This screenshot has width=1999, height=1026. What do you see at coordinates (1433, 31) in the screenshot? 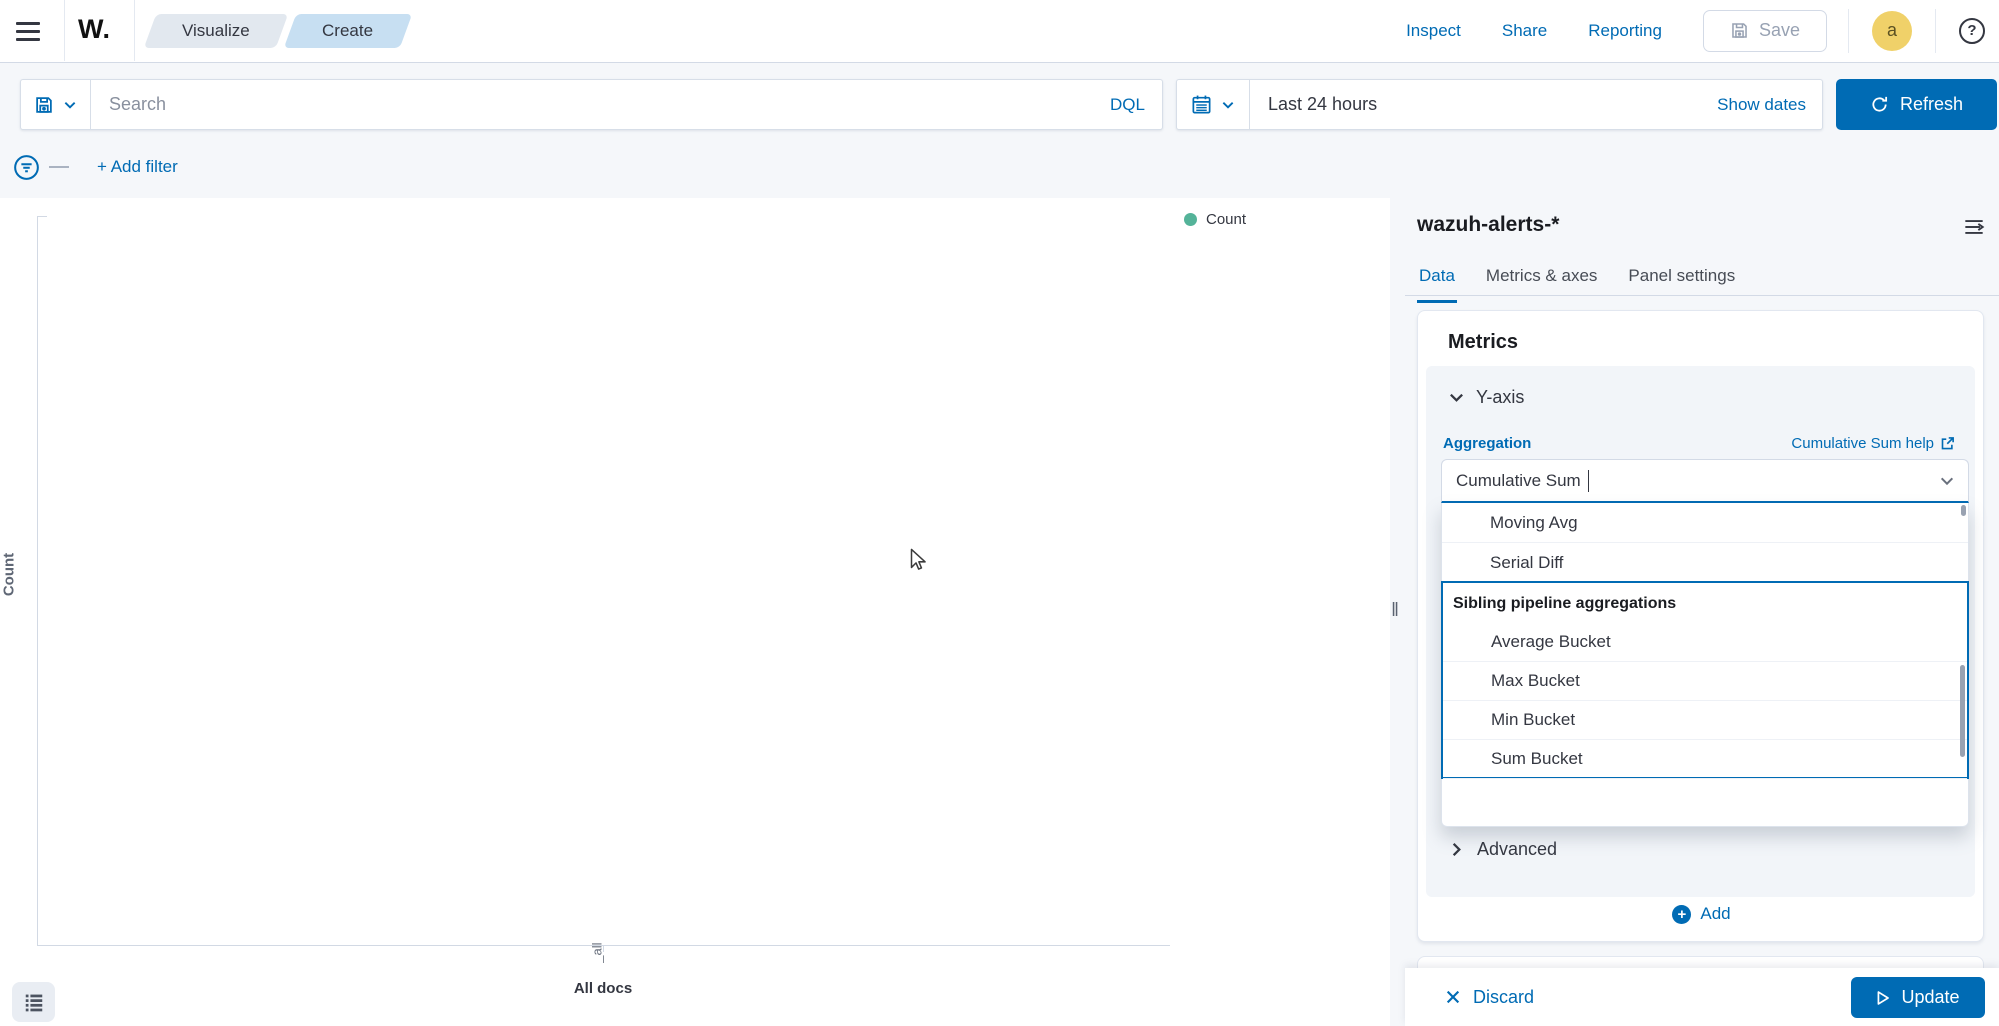
I see `inspect-link: Inspect` at bounding box center [1433, 31].